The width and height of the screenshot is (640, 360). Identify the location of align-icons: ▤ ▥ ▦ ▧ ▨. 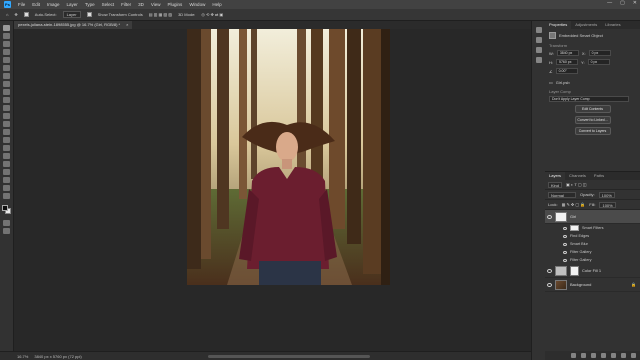
(160, 14).